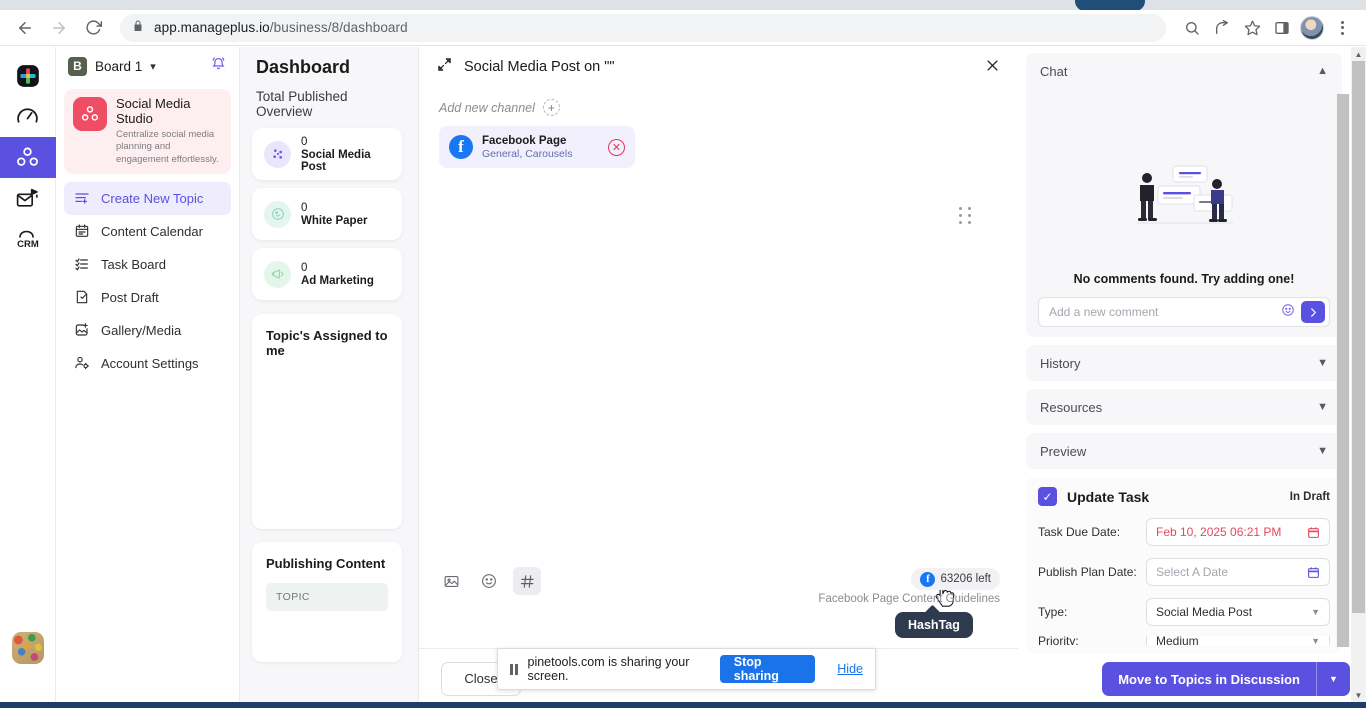 The image size is (1366, 708). What do you see at coordinates (1058, 640) in the screenshot?
I see `priority-label: Priority:` at bounding box center [1058, 640].